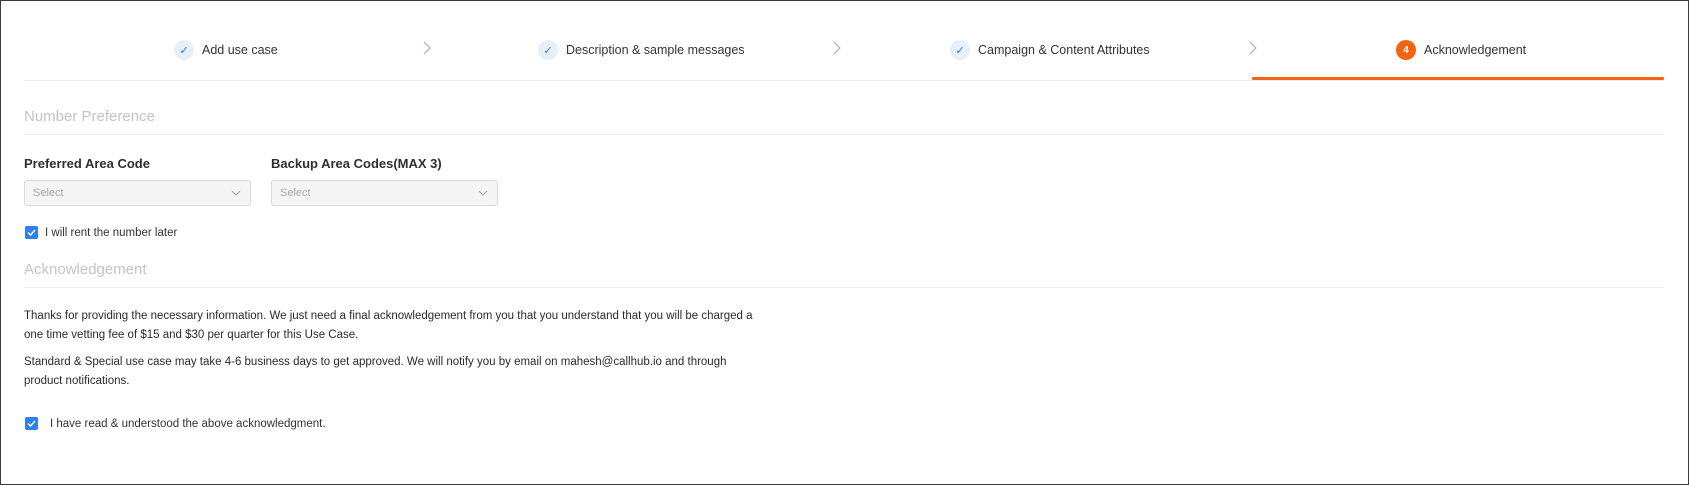 This screenshot has width=1689, height=485. I want to click on backup-area-codes-select: Select, so click(384, 193).